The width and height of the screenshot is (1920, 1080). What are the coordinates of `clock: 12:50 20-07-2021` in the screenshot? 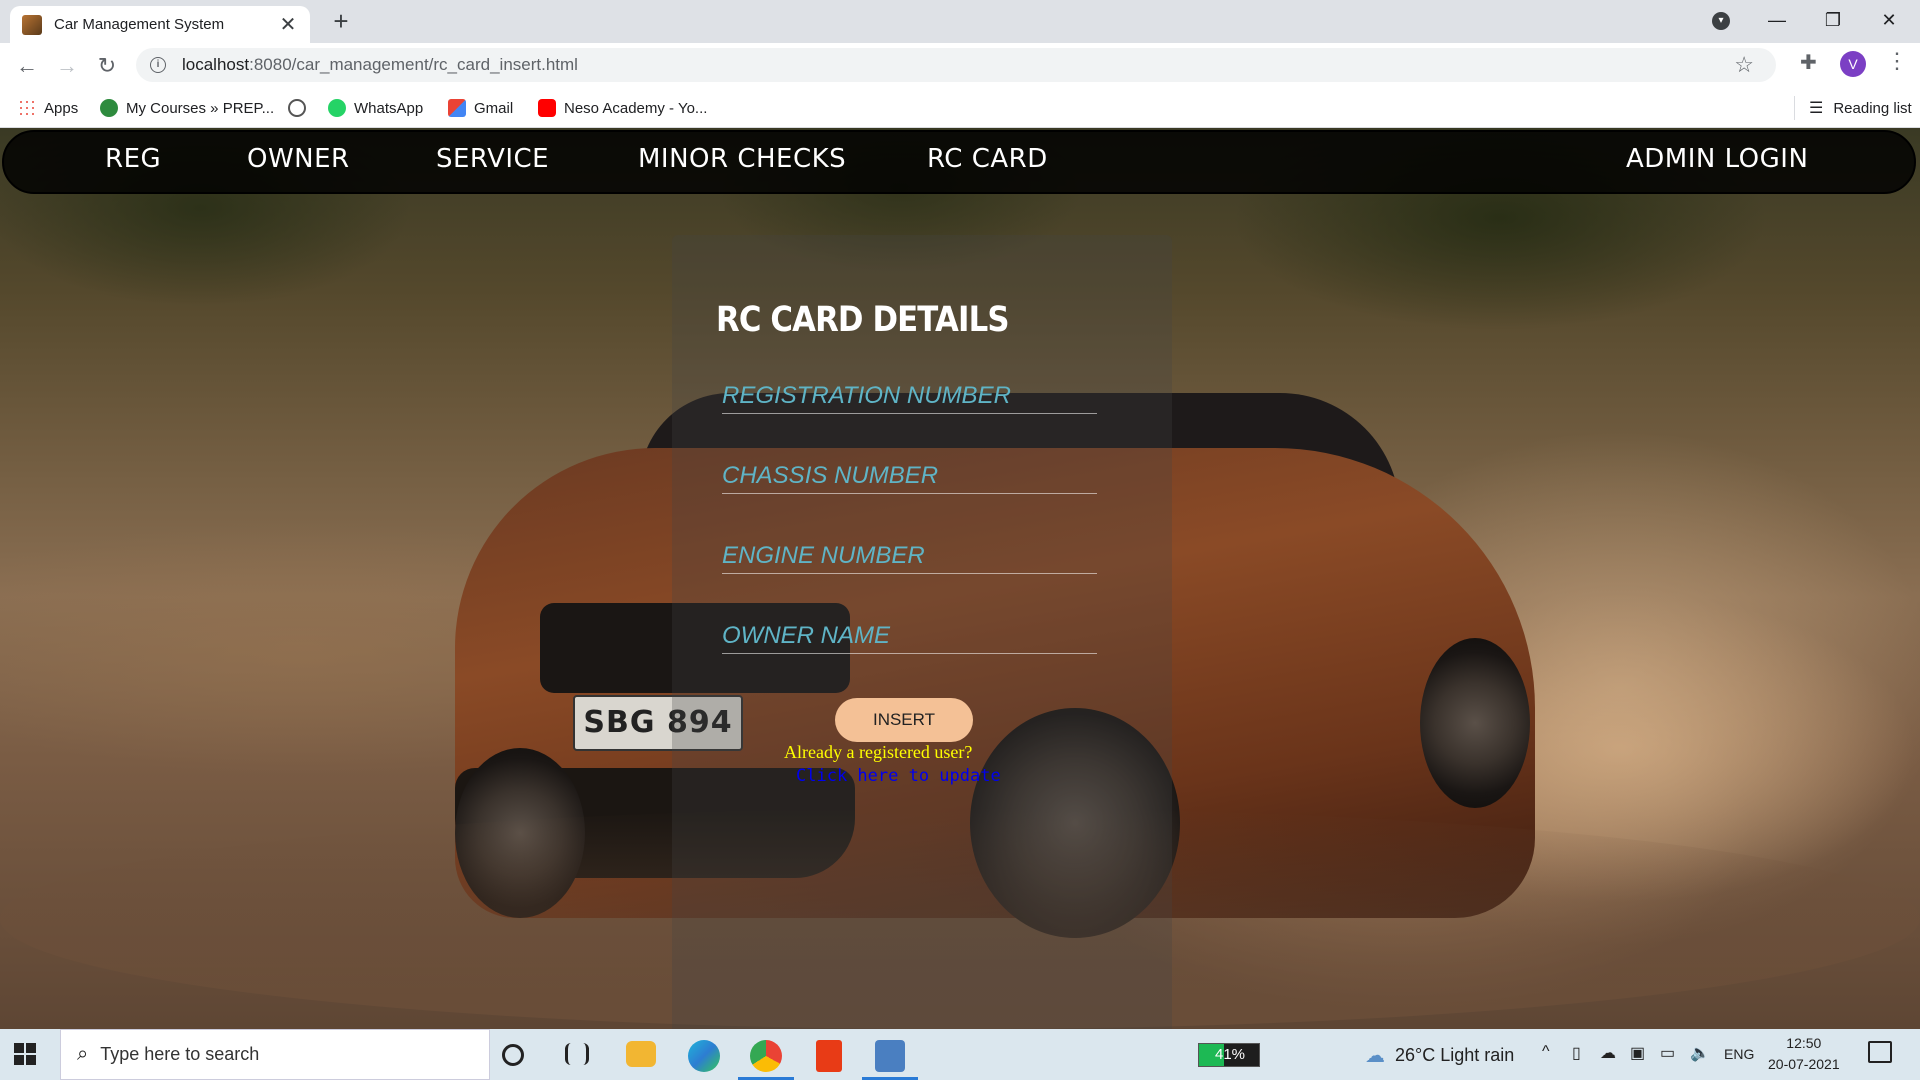 It's located at (1804, 1054).